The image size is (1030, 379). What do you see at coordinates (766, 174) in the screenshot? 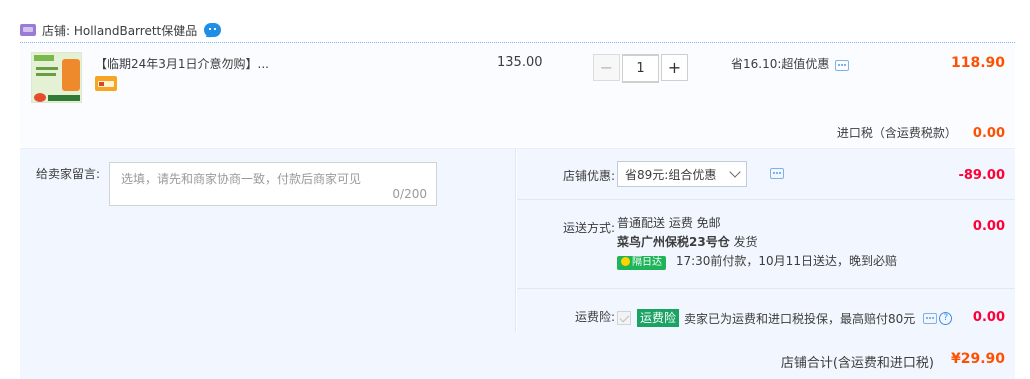
I see `promo-row: 店铺优惠: 省89元:组合优惠 -89.00` at bounding box center [766, 174].